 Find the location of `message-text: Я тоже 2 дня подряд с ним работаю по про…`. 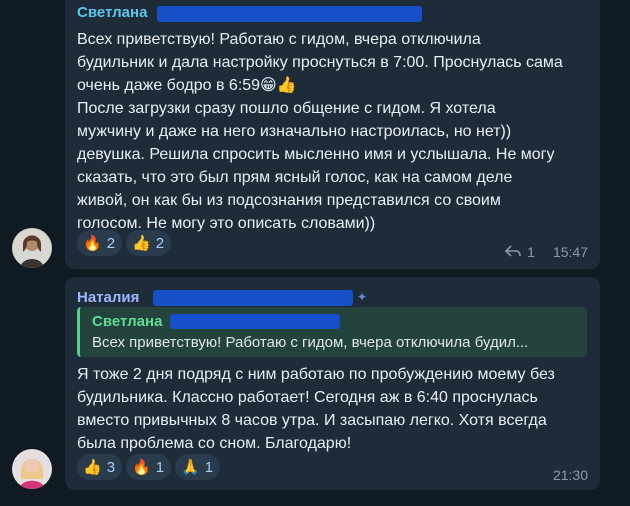

message-text: Я тоже 2 дня подряд с ним работаю по про… is located at coordinates (316, 409).